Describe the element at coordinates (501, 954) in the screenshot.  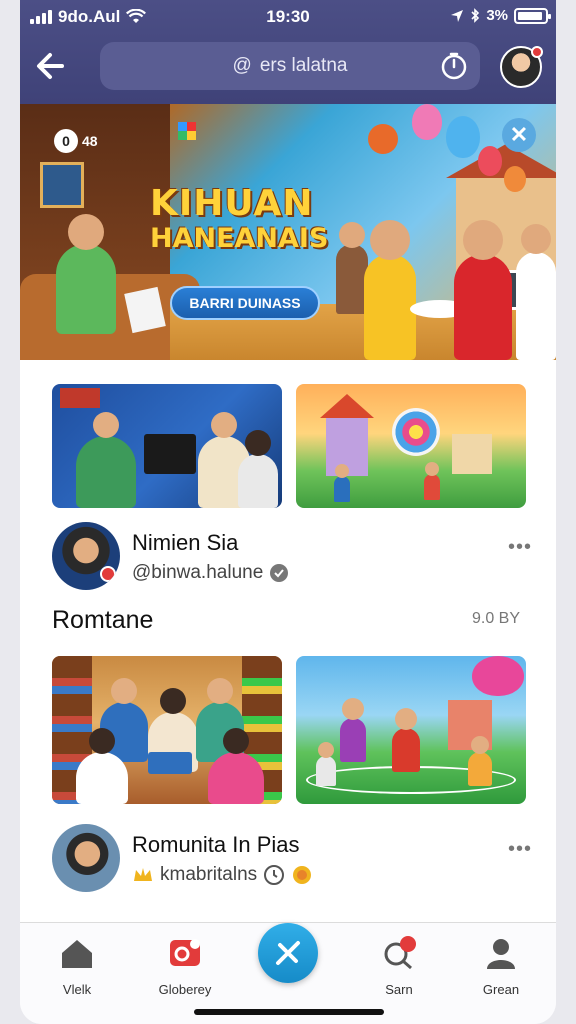
I see `profile-icon` at that location.